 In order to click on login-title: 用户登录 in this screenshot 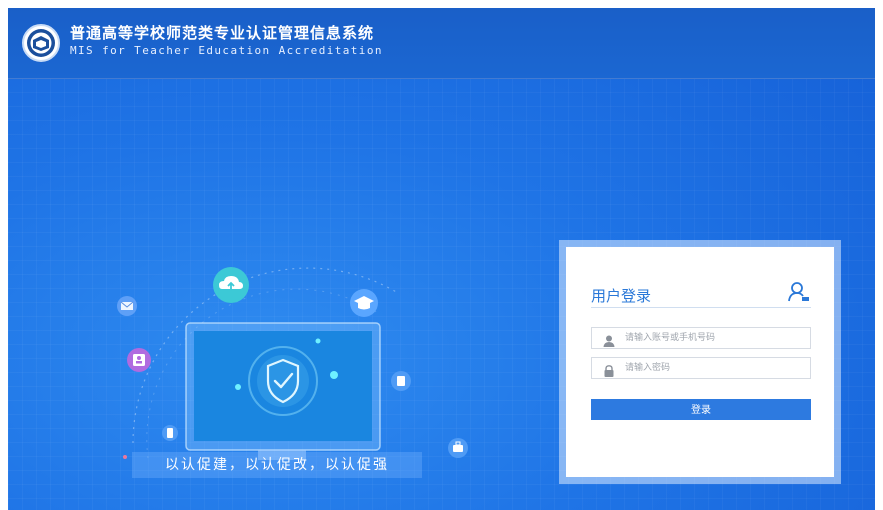, I will do `click(621, 296)`.